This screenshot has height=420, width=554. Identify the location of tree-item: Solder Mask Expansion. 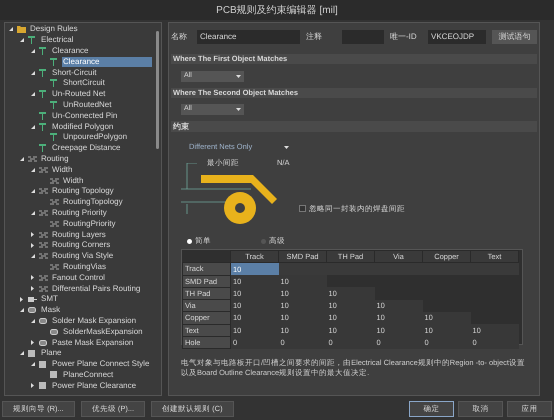
(94, 321).